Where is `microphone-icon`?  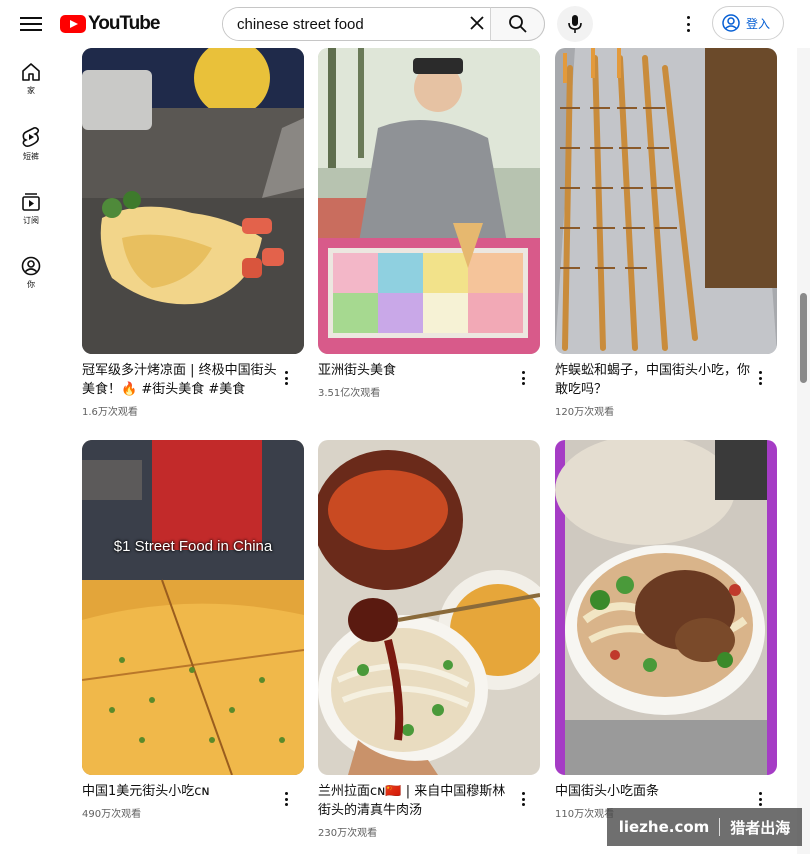
microphone-icon is located at coordinates (575, 24).